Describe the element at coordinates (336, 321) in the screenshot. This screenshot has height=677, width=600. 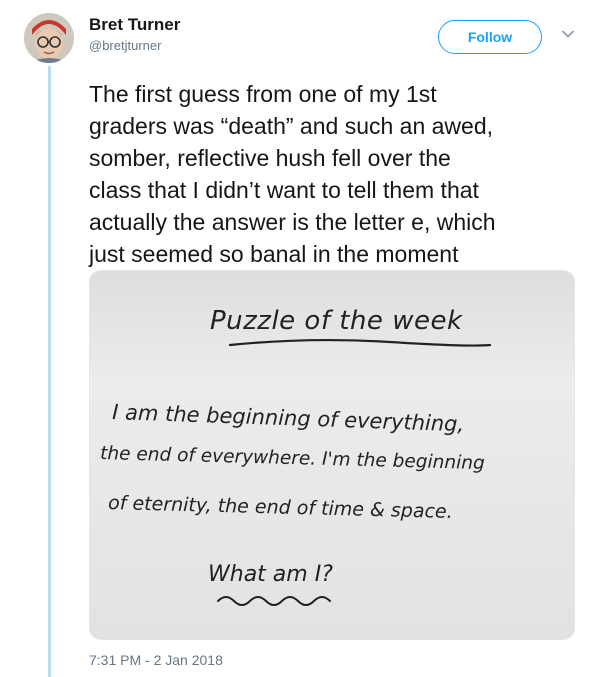
I see `whiteboard-heading: Puzzle of the week` at that location.